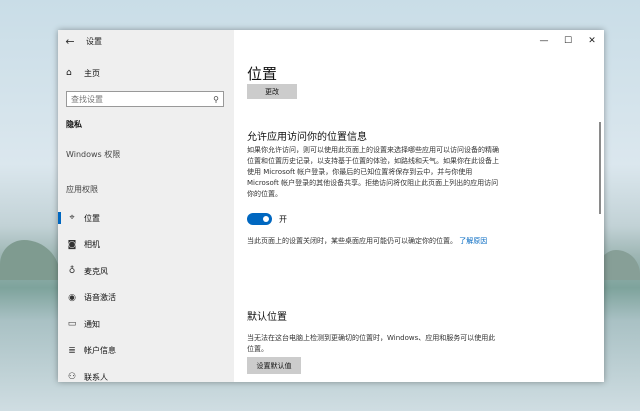 The width and height of the screenshot is (640, 411). What do you see at coordinates (93, 154) in the screenshot?
I see `section-windows-permissions: Windows 权限` at bounding box center [93, 154].